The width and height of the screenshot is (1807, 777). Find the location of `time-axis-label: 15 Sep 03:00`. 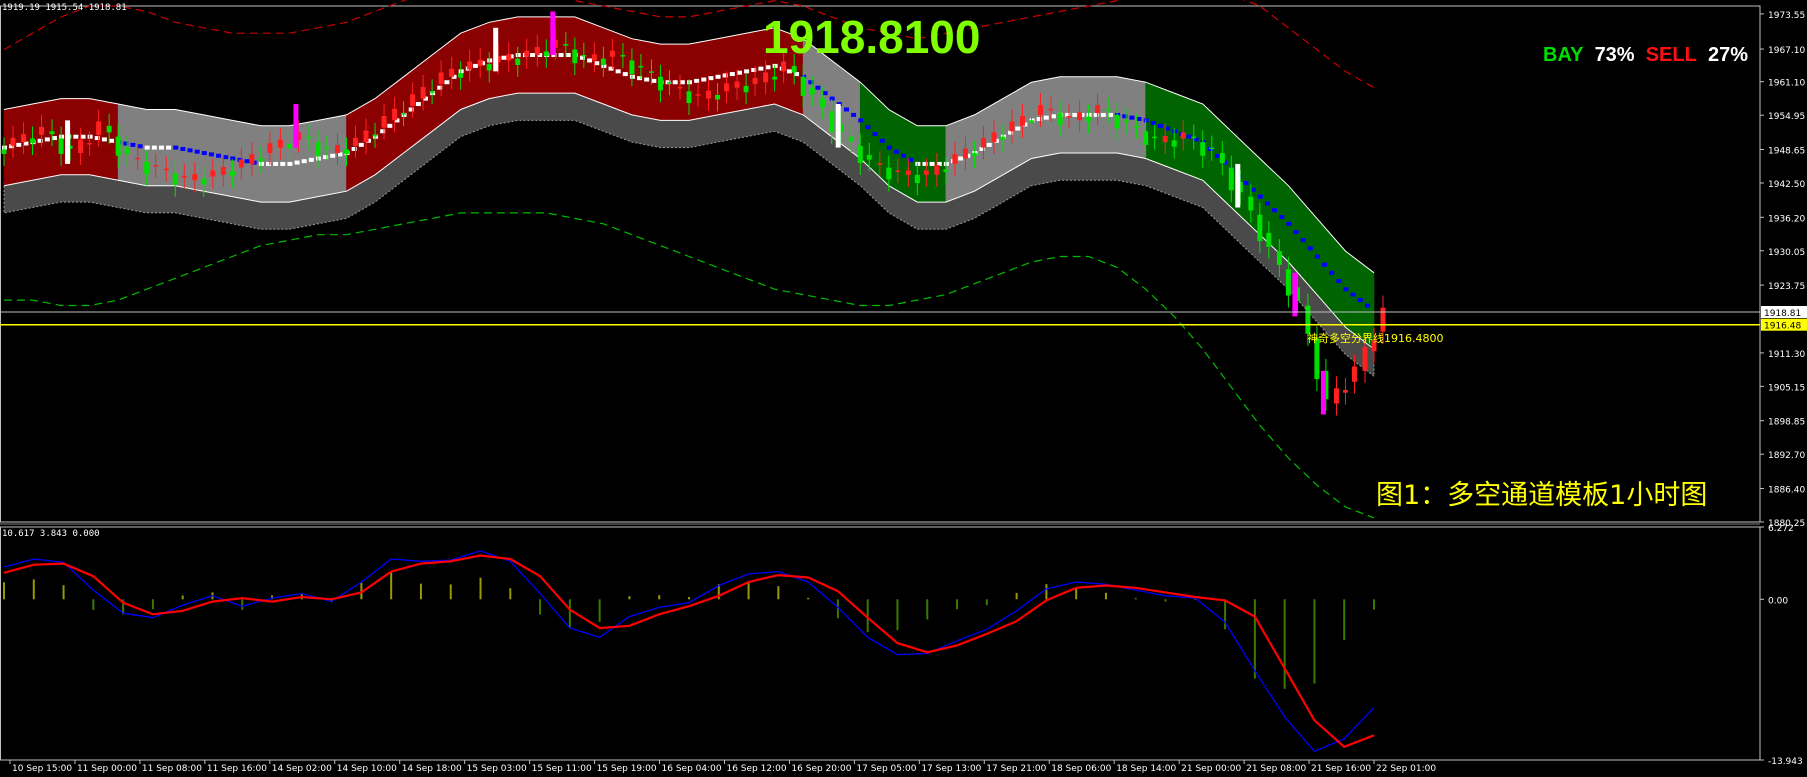

time-axis-label: 15 Sep 03:00 is located at coordinates (497, 768).